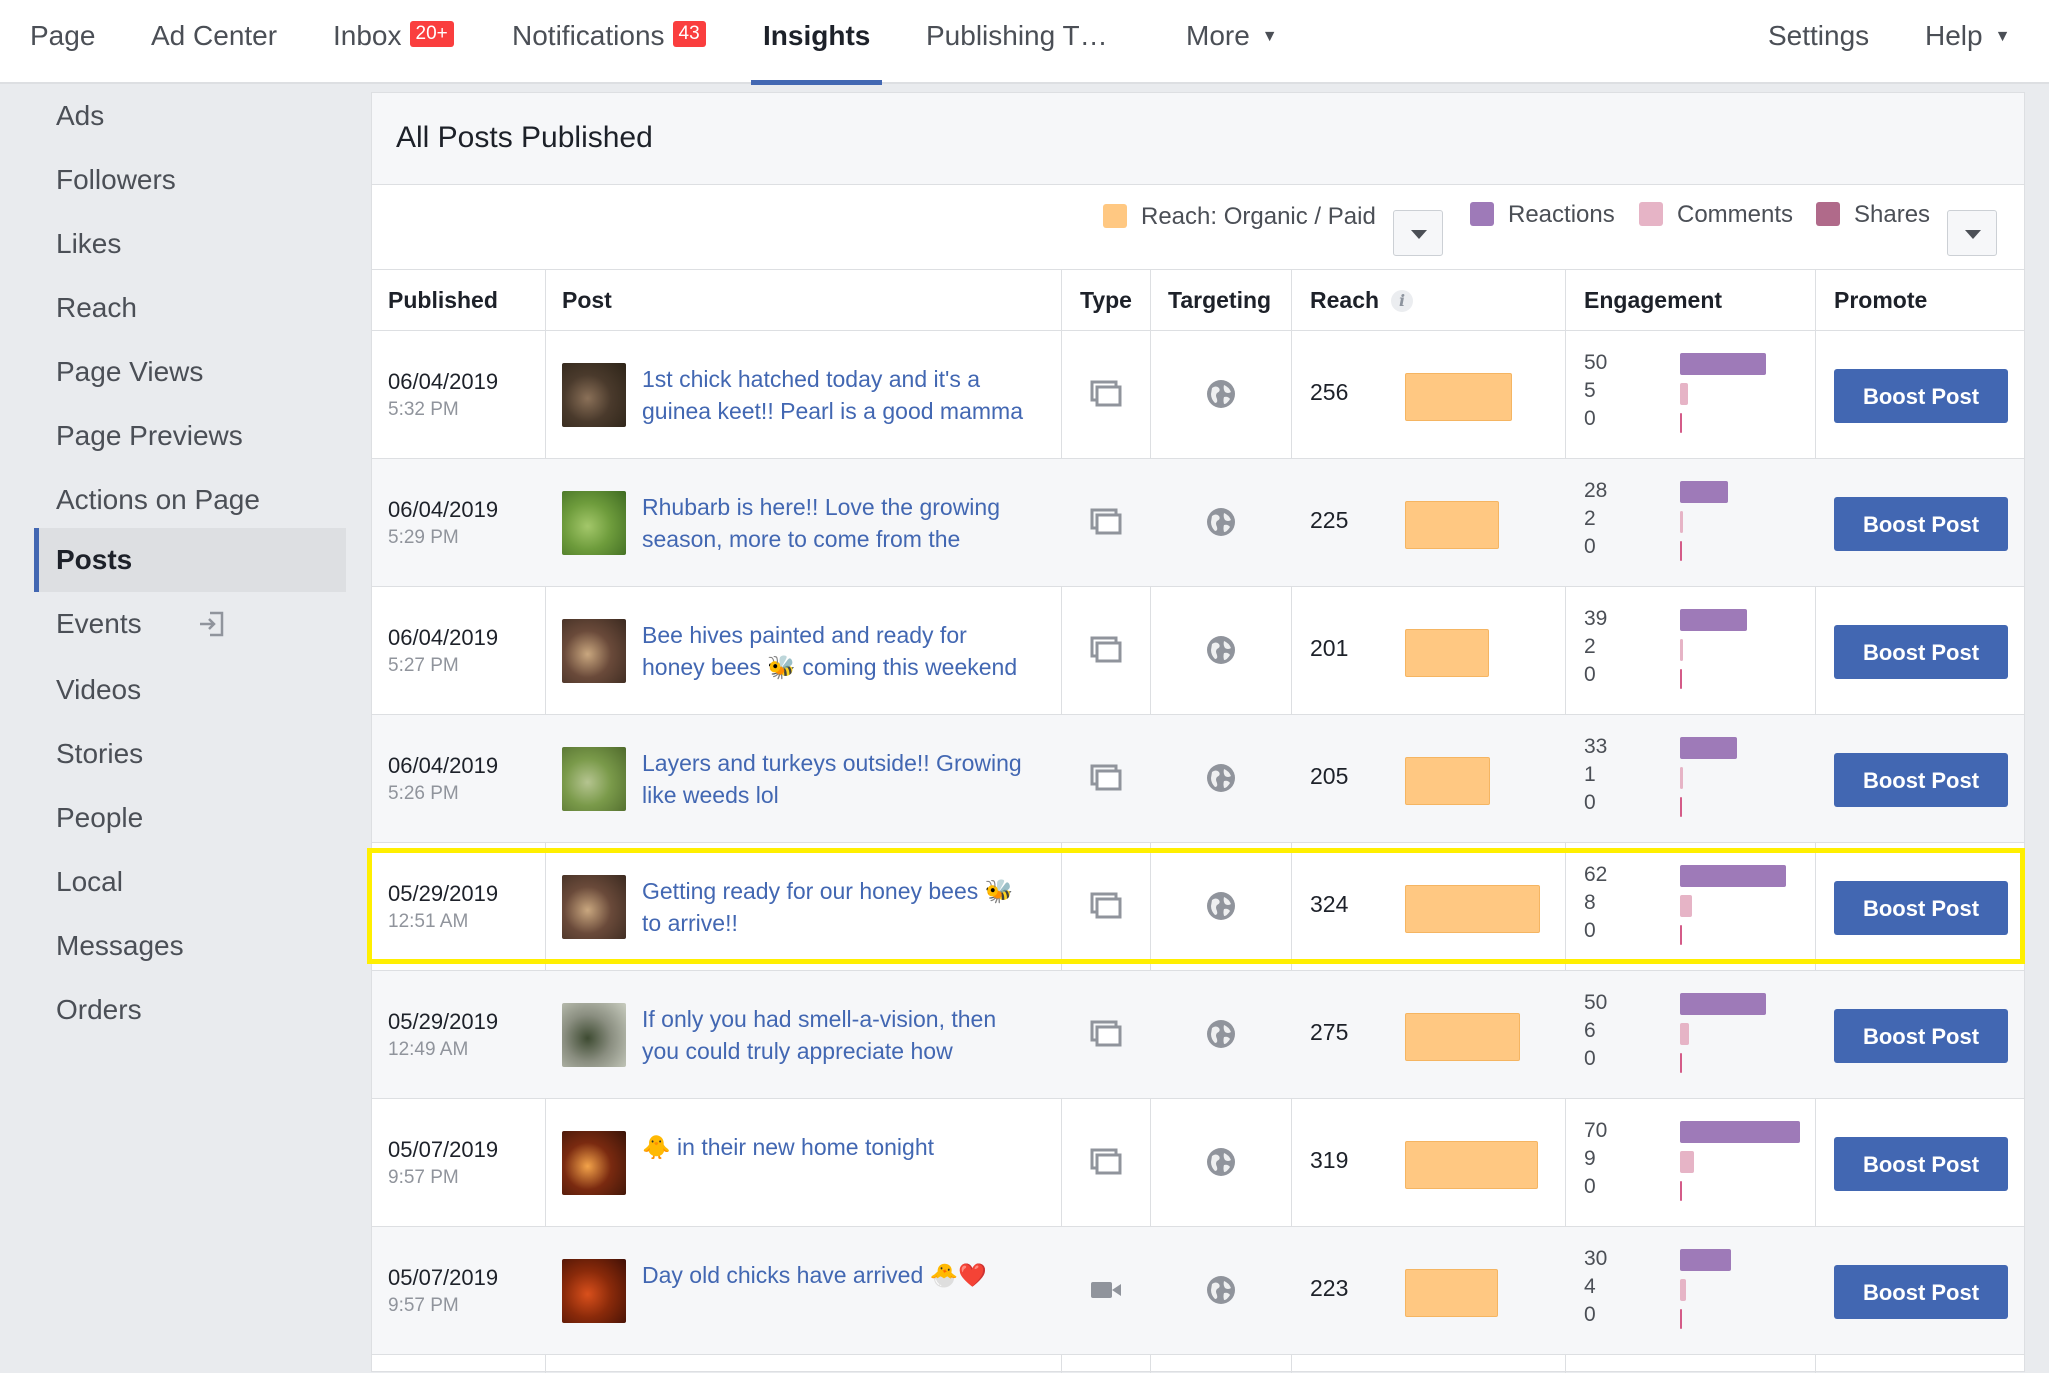  I want to click on column-promote: Promote, so click(1881, 300).